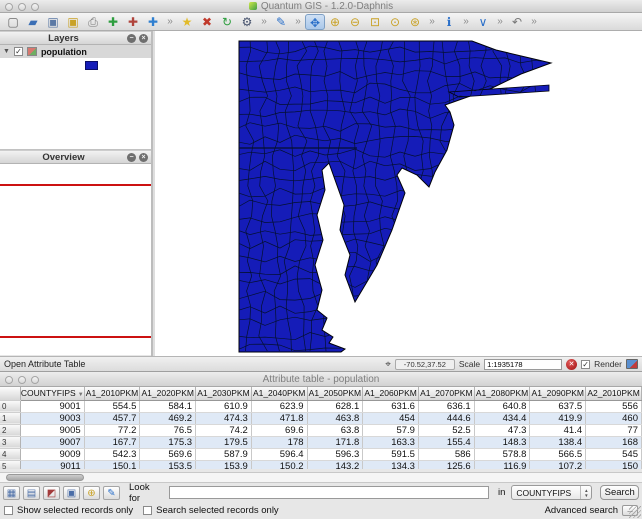 The width and height of the screenshot is (642, 519). What do you see at coordinates (18, 51) in the screenshot?
I see `layer-visibility-checkbox: ✓` at bounding box center [18, 51].